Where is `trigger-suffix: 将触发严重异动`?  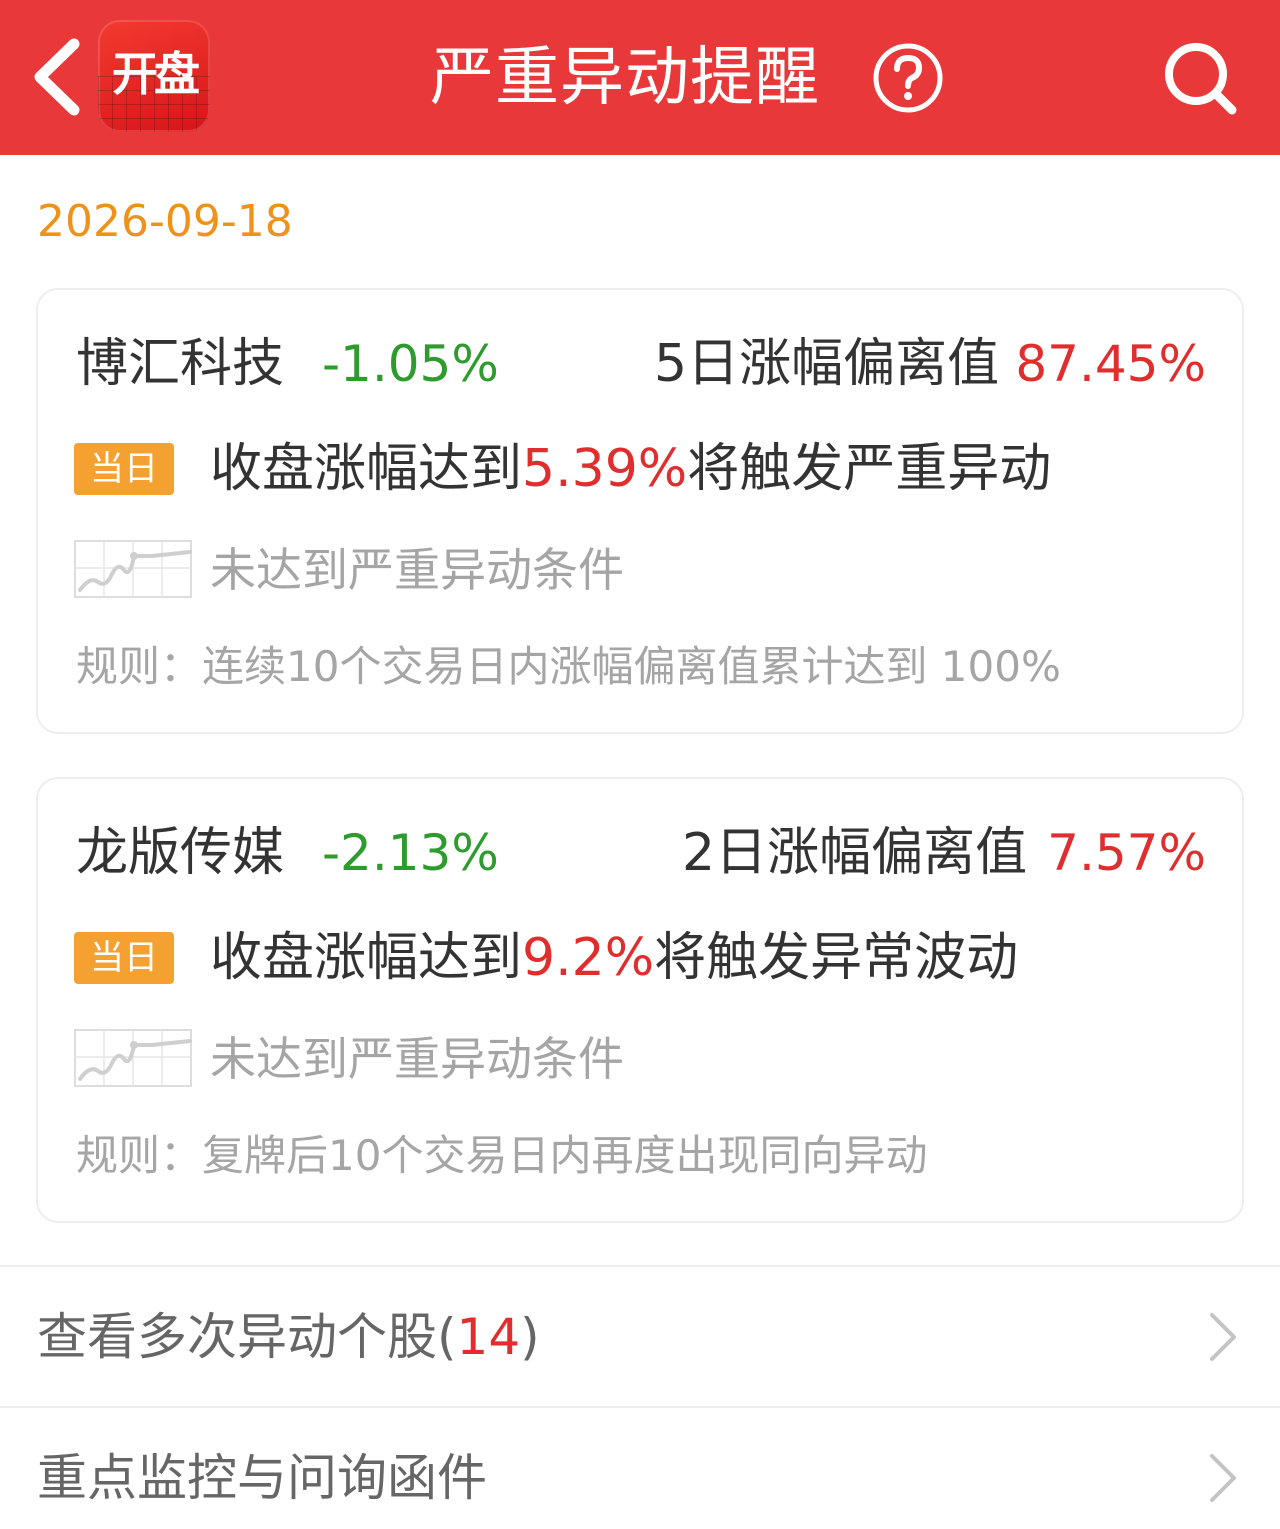
trigger-suffix: 将触发严重异动 is located at coordinates (869, 469).